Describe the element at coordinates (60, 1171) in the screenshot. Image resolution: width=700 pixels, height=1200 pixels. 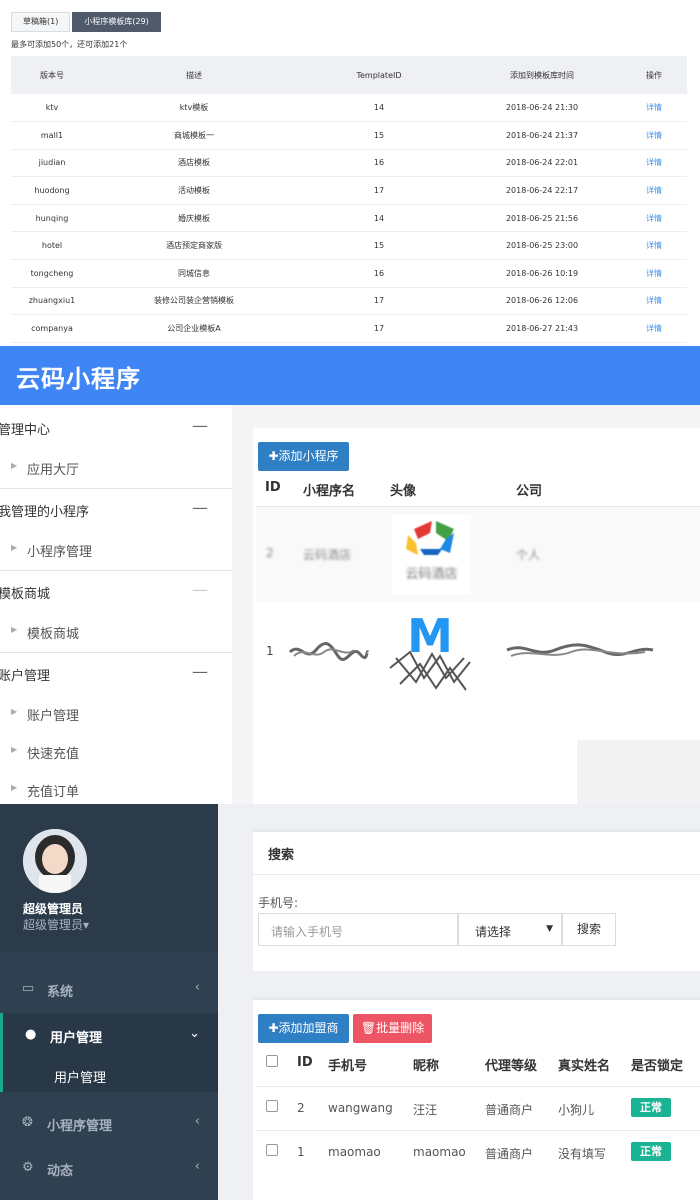
I see `nav-label: 动态` at that location.